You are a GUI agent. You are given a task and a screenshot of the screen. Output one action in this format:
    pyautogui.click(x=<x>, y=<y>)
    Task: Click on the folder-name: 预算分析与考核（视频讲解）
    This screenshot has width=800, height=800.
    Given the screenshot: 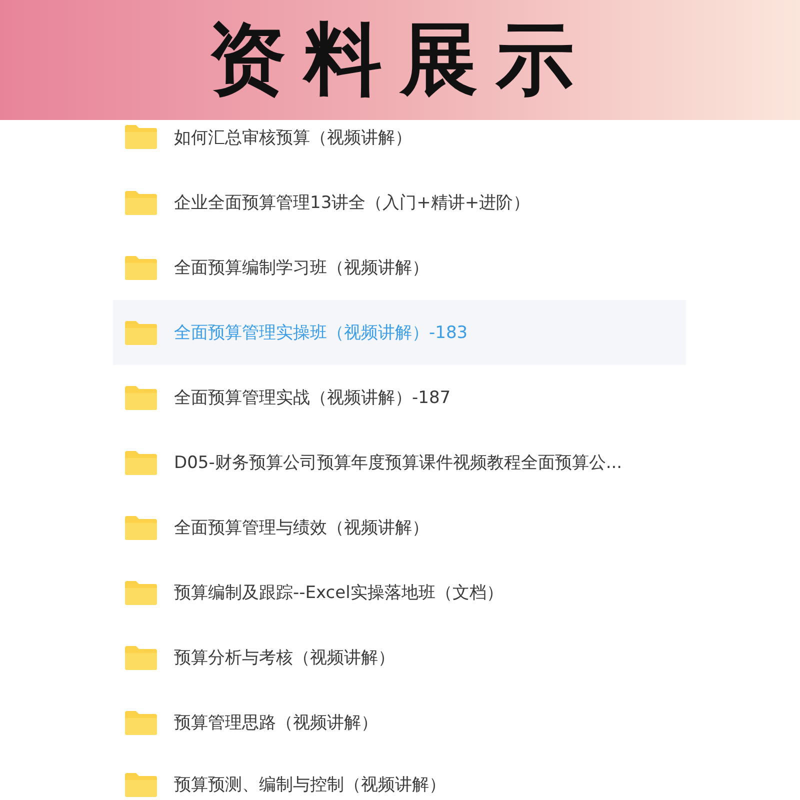 What is the action you would take?
    pyautogui.click(x=284, y=658)
    